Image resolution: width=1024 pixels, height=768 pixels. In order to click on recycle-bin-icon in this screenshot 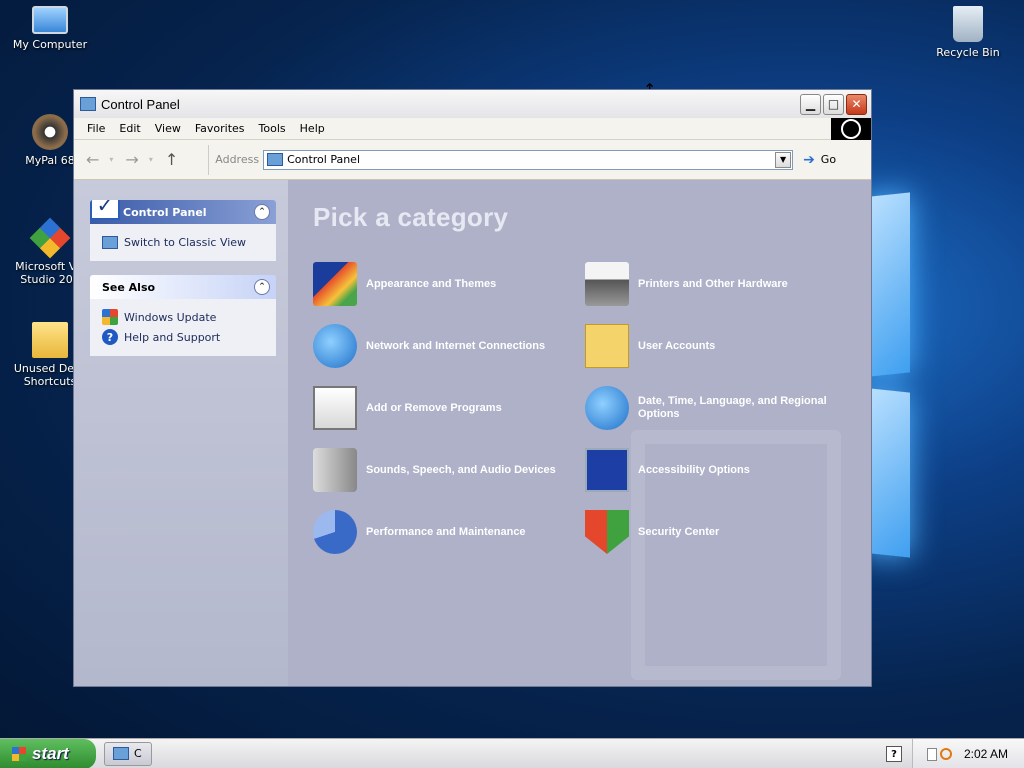, I will do `click(968, 24)`.